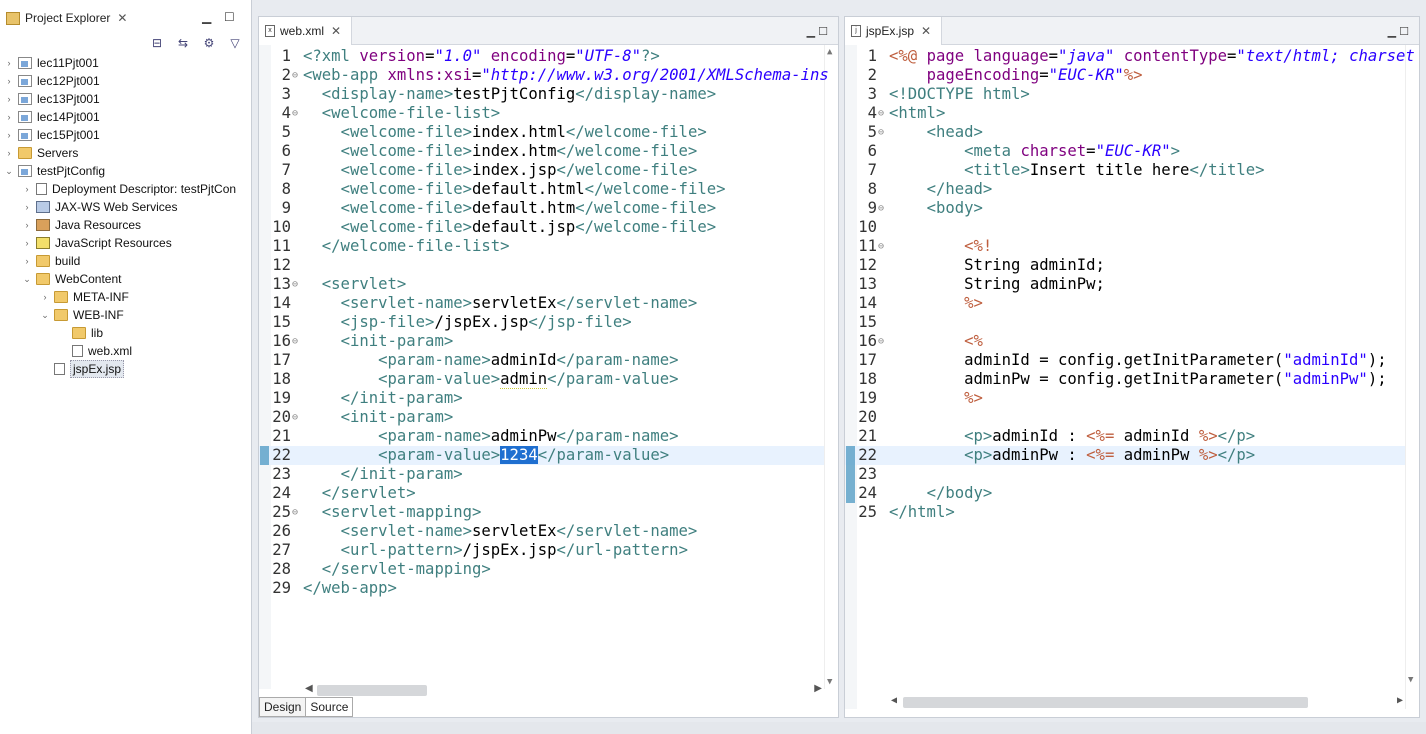 This screenshot has height=734, width=1426. I want to click on code-line: 7 <welcome-file>index.jsp</welcome-file>, so click(541, 170).